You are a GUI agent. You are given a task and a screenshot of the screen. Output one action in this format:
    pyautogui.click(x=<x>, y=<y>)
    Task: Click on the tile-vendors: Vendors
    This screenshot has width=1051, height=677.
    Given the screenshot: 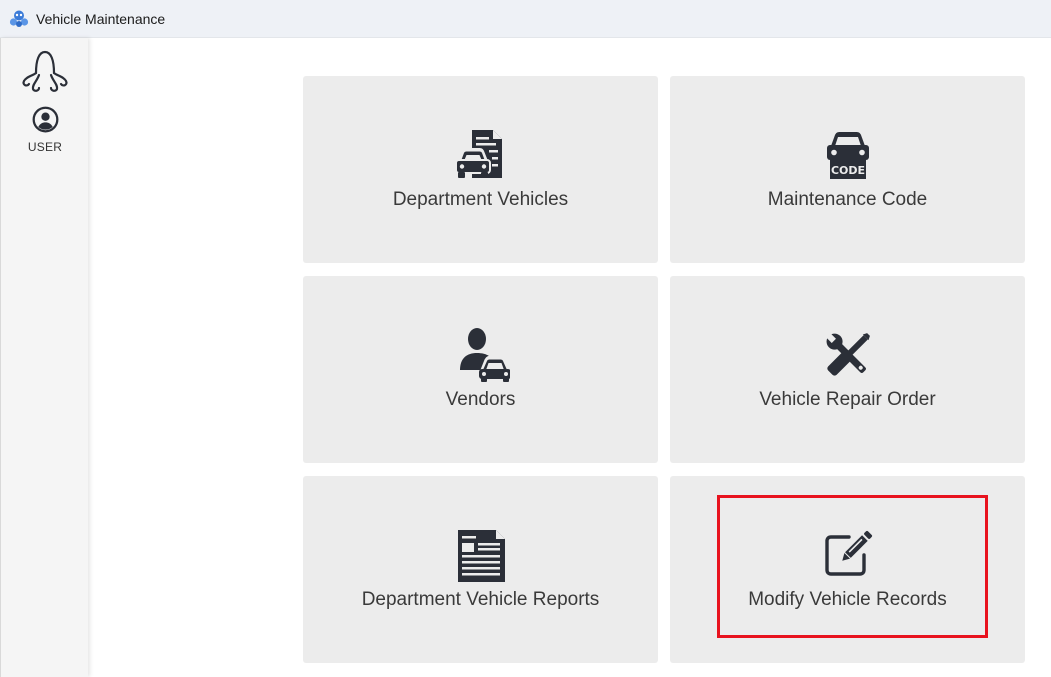 What is the action you would take?
    pyautogui.click(x=480, y=369)
    